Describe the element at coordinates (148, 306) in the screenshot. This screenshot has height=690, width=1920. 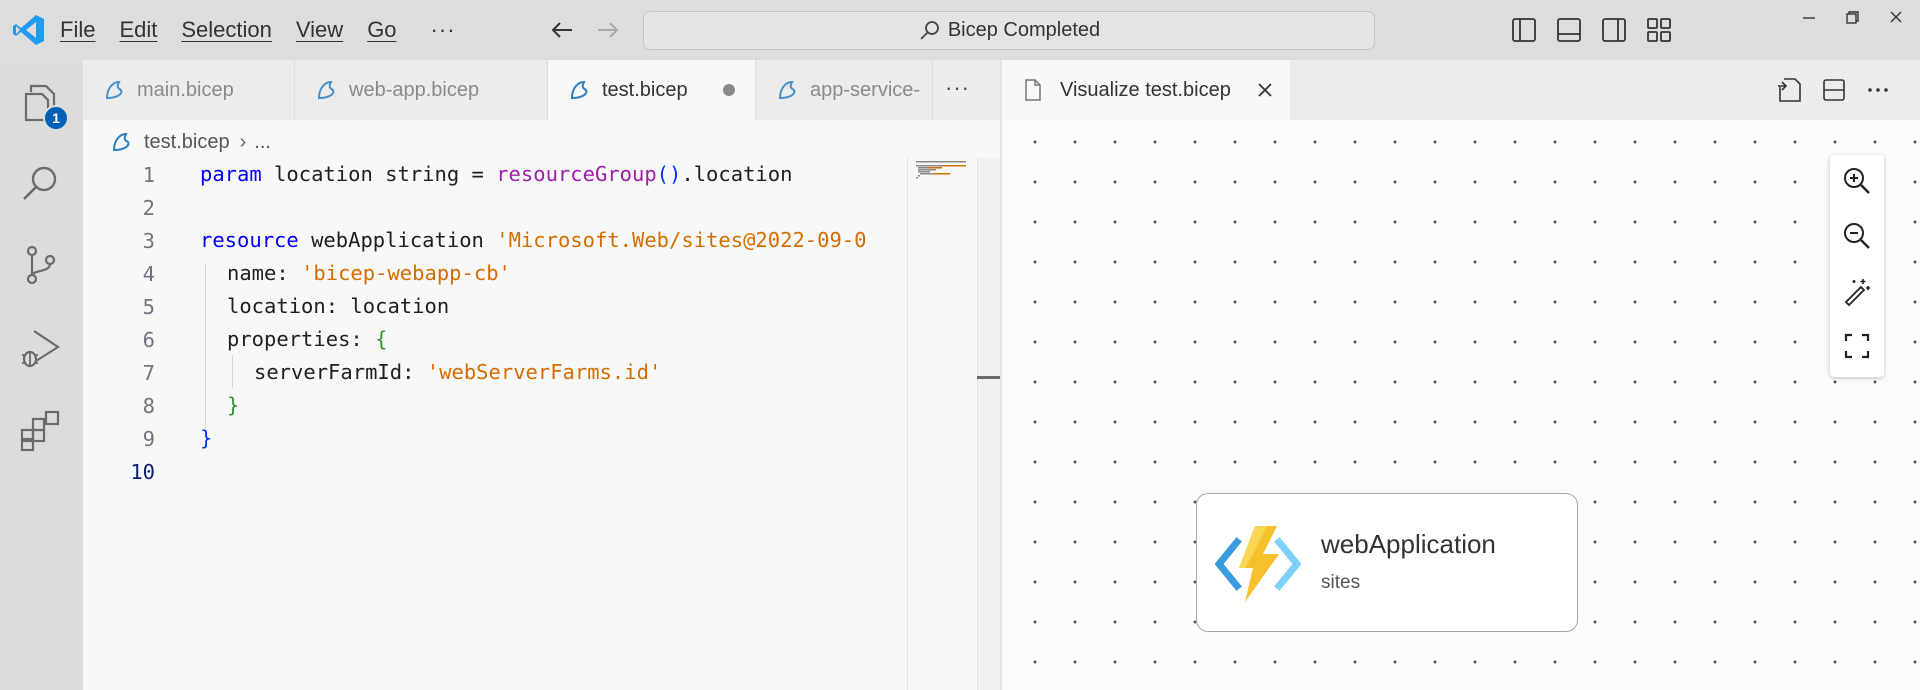
I see `line-number: 5` at that location.